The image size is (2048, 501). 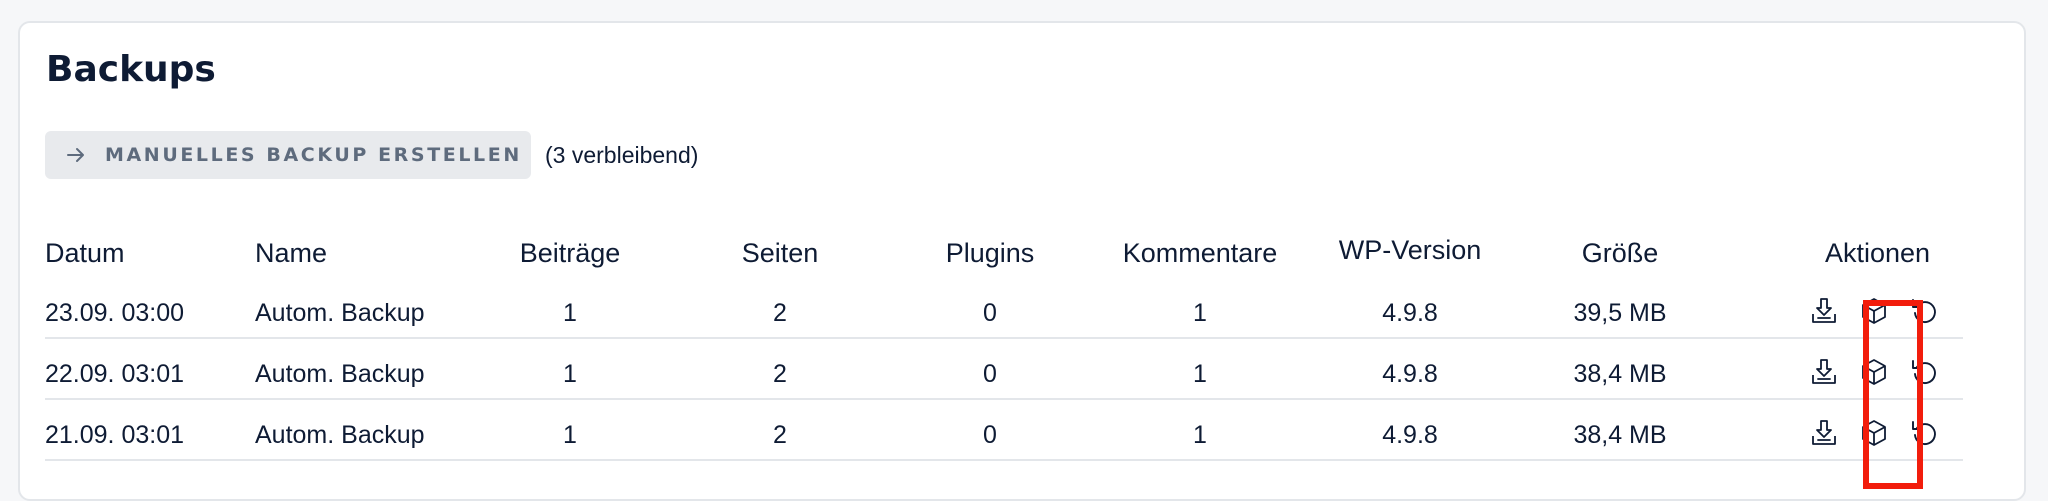 I want to click on arrow-right-icon, so click(x=76, y=155).